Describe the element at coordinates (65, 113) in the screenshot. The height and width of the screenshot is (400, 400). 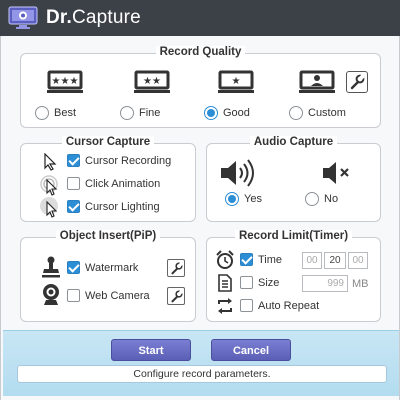
I see `quality-best-label: Best` at that location.